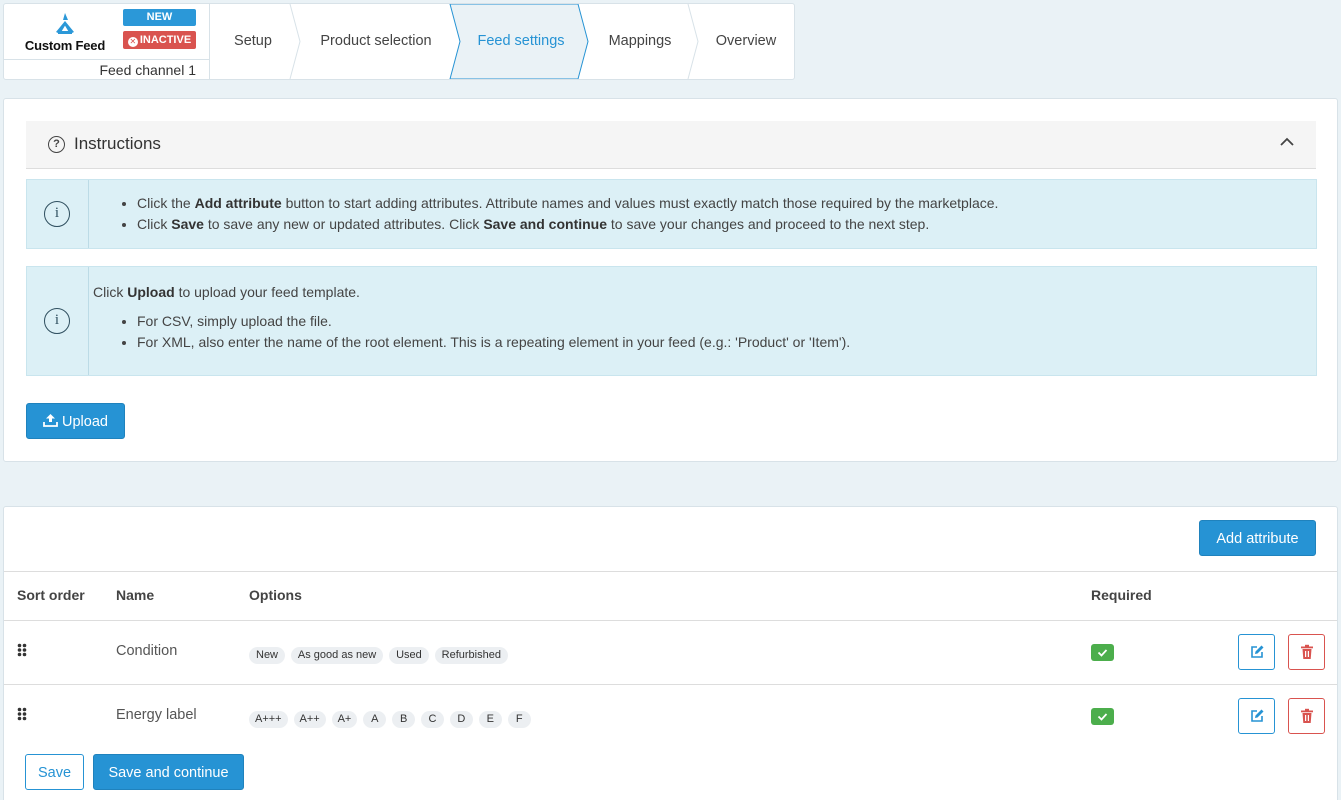  I want to click on option-chip: A+, so click(344, 719).